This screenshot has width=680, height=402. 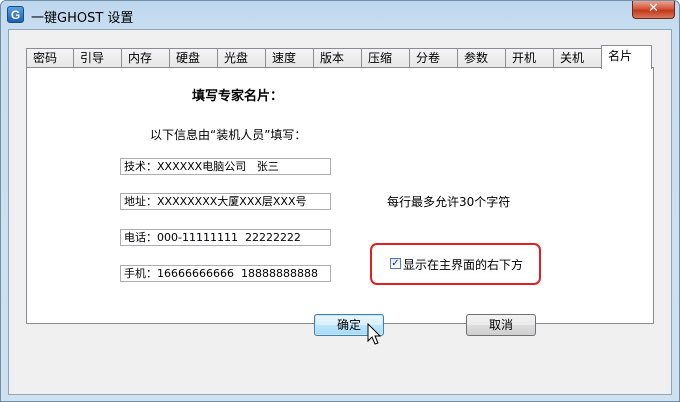 I want to click on checkbox-highlight: ✓ 显示在主界面的右下方, so click(x=455, y=264).